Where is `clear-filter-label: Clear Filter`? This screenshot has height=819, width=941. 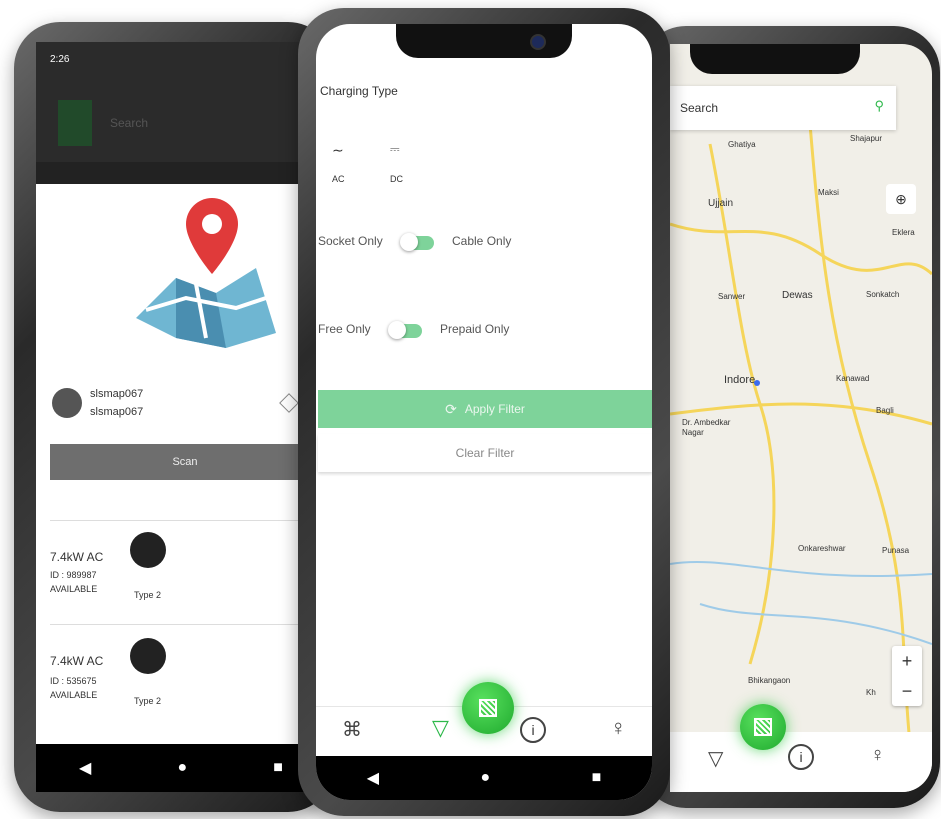 clear-filter-label: Clear Filter is located at coordinates (485, 453).